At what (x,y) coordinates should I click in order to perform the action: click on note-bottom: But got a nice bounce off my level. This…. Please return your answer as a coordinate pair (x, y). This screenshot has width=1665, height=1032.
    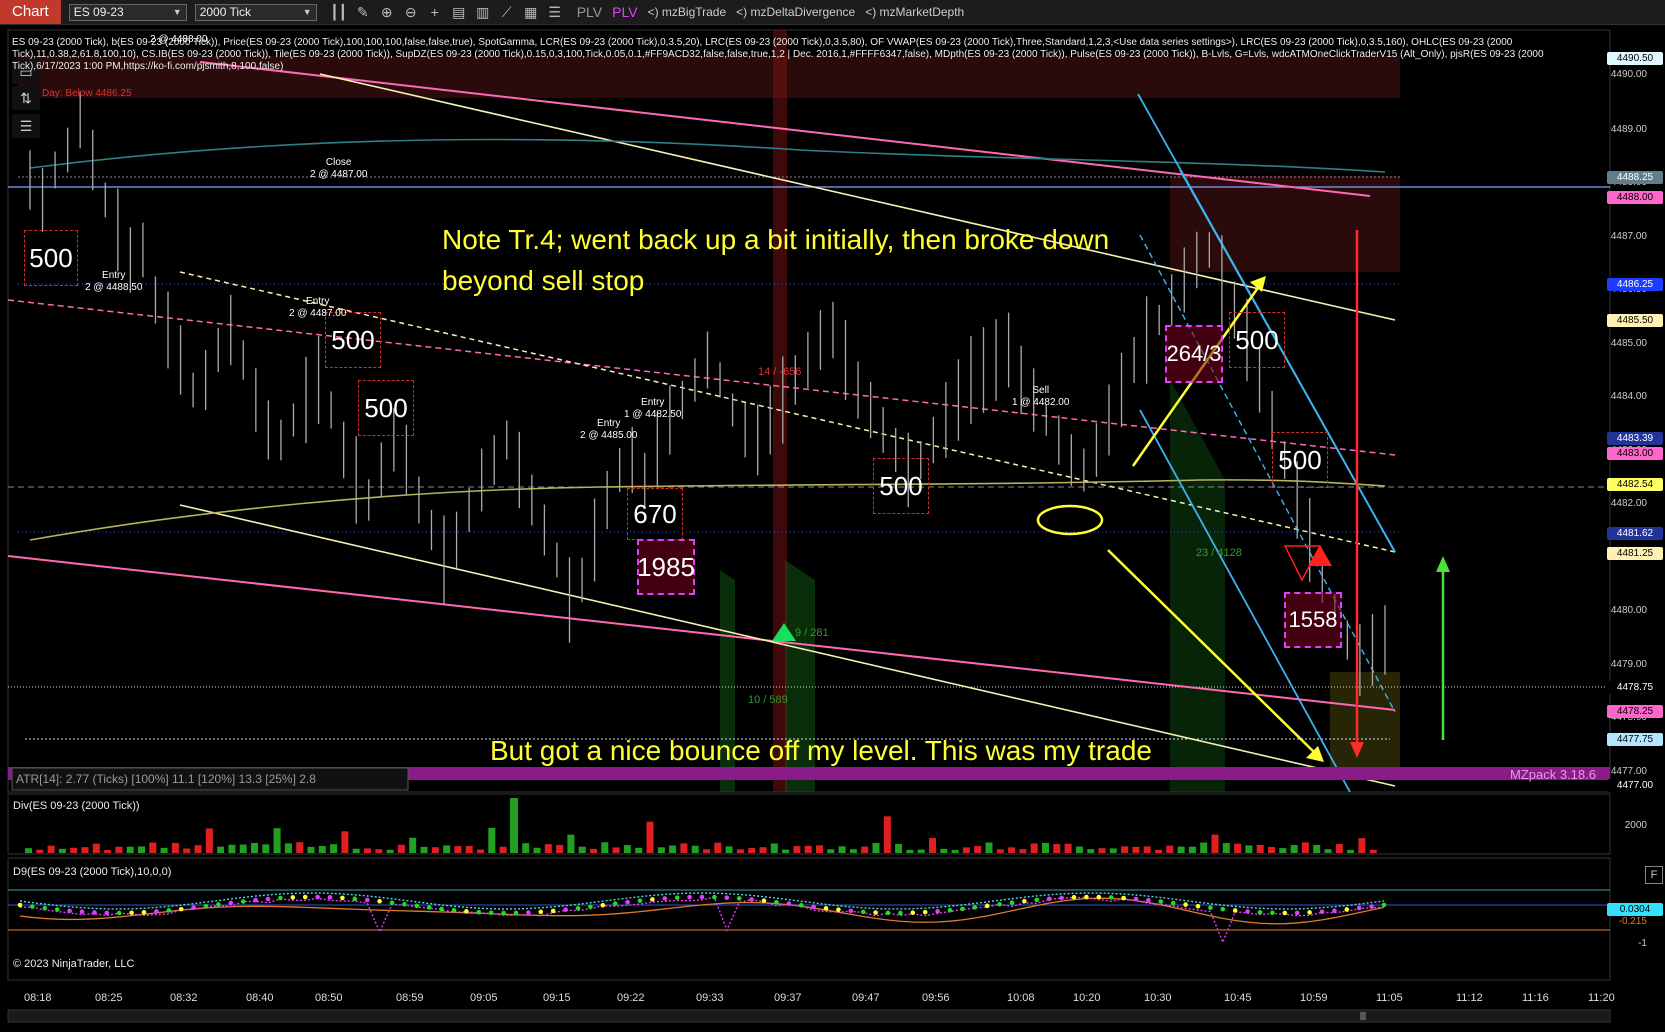
    Looking at the image, I should click on (821, 750).